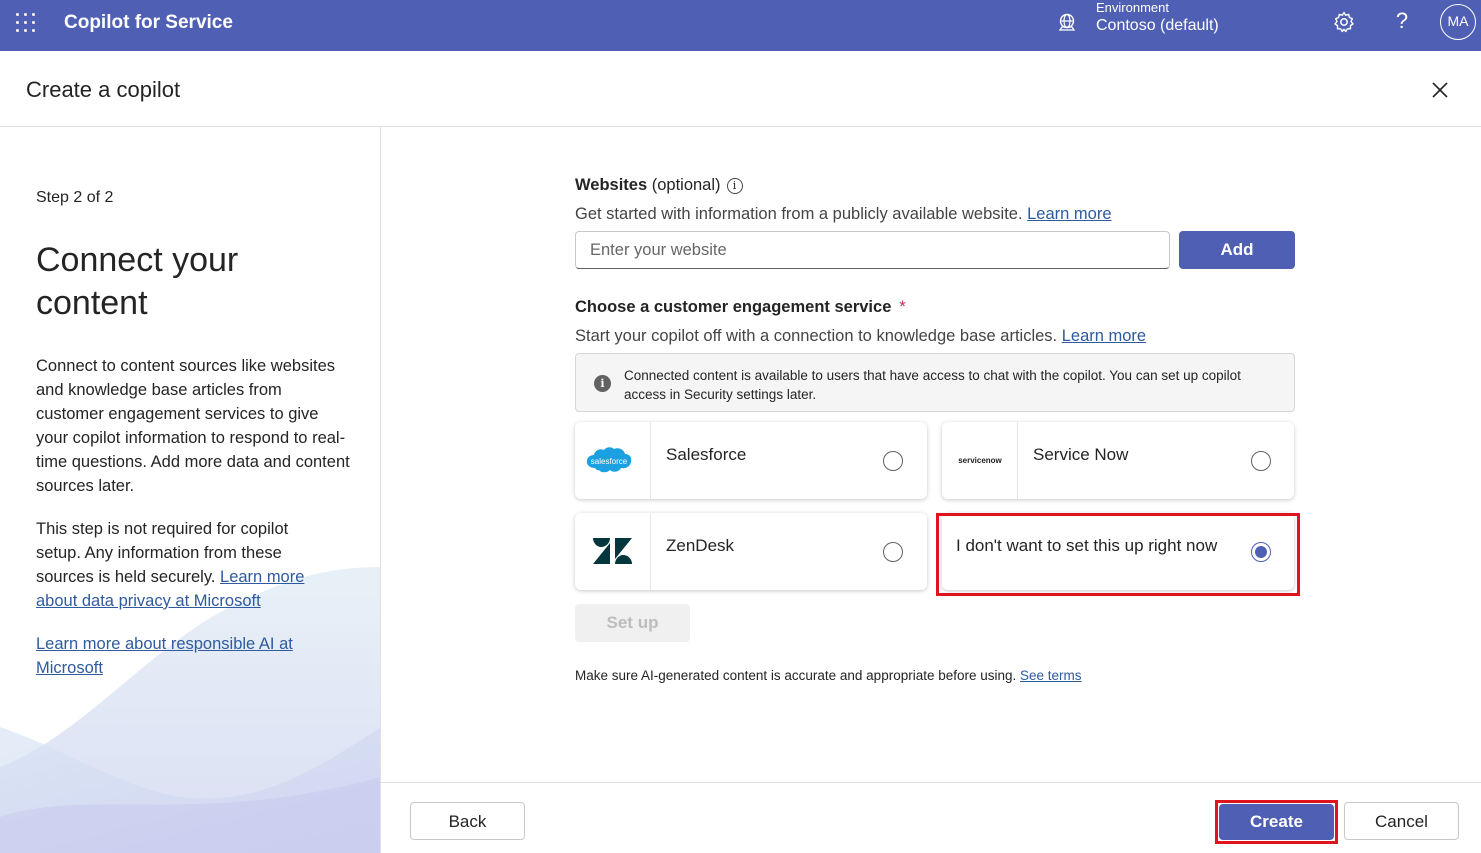 The width and height of the screenshot is (1481, 853). What do you see at coordinates (751, 551) in the screenshot?
I see `zendesk-option-card: ZenDesk` at bounding box center [751, 551].